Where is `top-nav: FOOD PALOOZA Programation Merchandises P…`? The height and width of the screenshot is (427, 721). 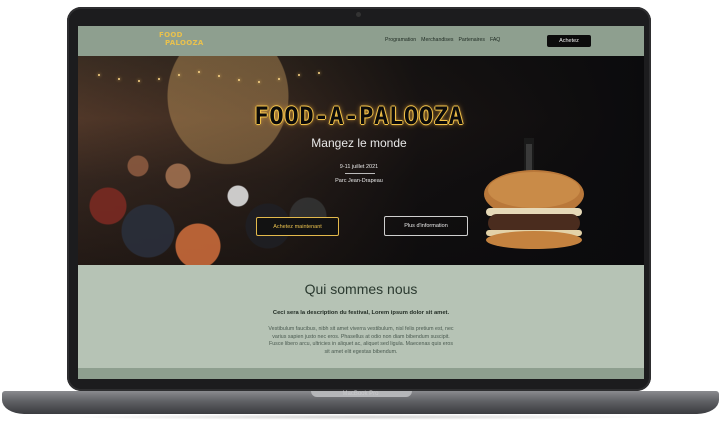
top-nav: FOOD PALOOZA Programation Merchandises P… is located at coordinates (361, 41).